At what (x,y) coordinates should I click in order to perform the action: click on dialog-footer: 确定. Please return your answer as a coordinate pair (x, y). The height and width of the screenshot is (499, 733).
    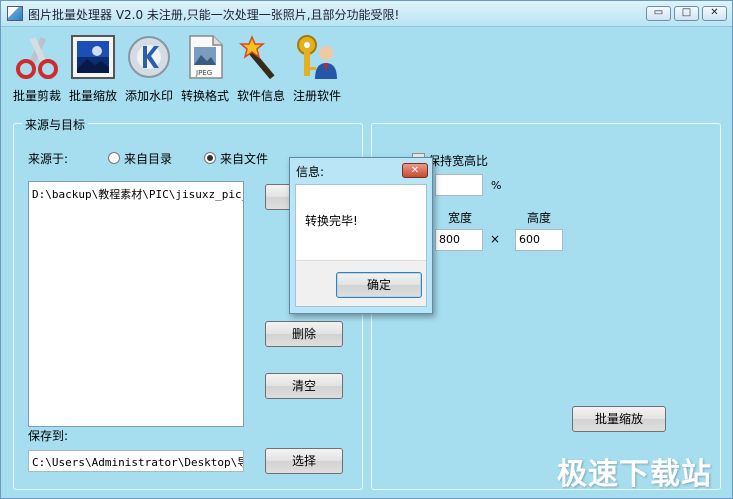
    Looking at the image, I should click on (361, 283).